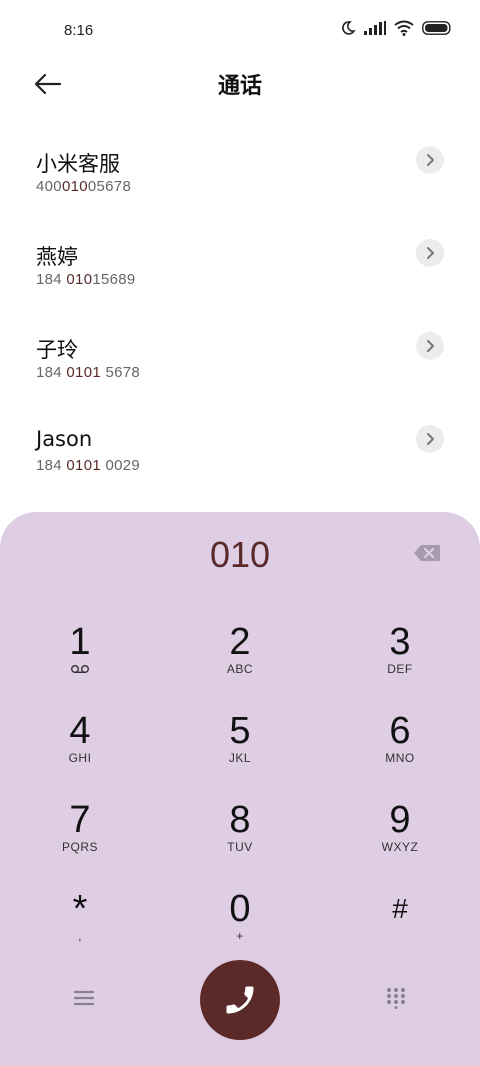  I want to click on voicemail-icon, so click(80, 669).